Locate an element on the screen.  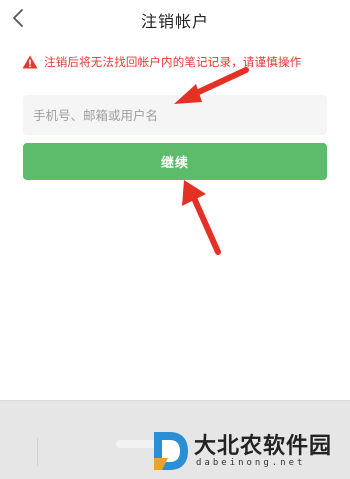
page-title: 注销帐户 is located at coordinates (174, 21).